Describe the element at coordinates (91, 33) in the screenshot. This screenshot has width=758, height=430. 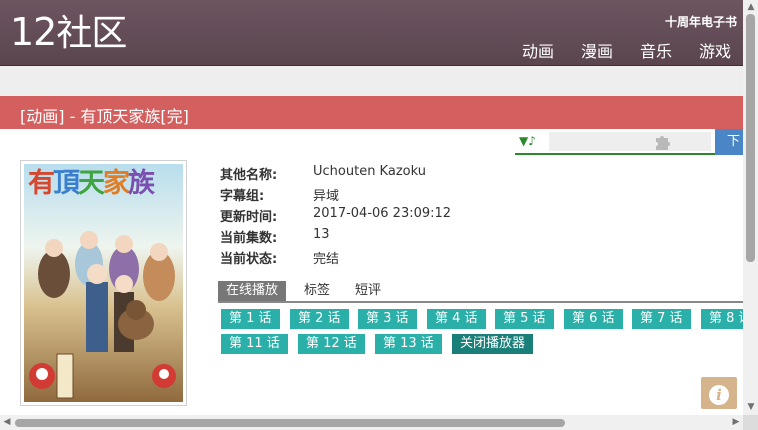
I see `logo-text: 社区` at that location.